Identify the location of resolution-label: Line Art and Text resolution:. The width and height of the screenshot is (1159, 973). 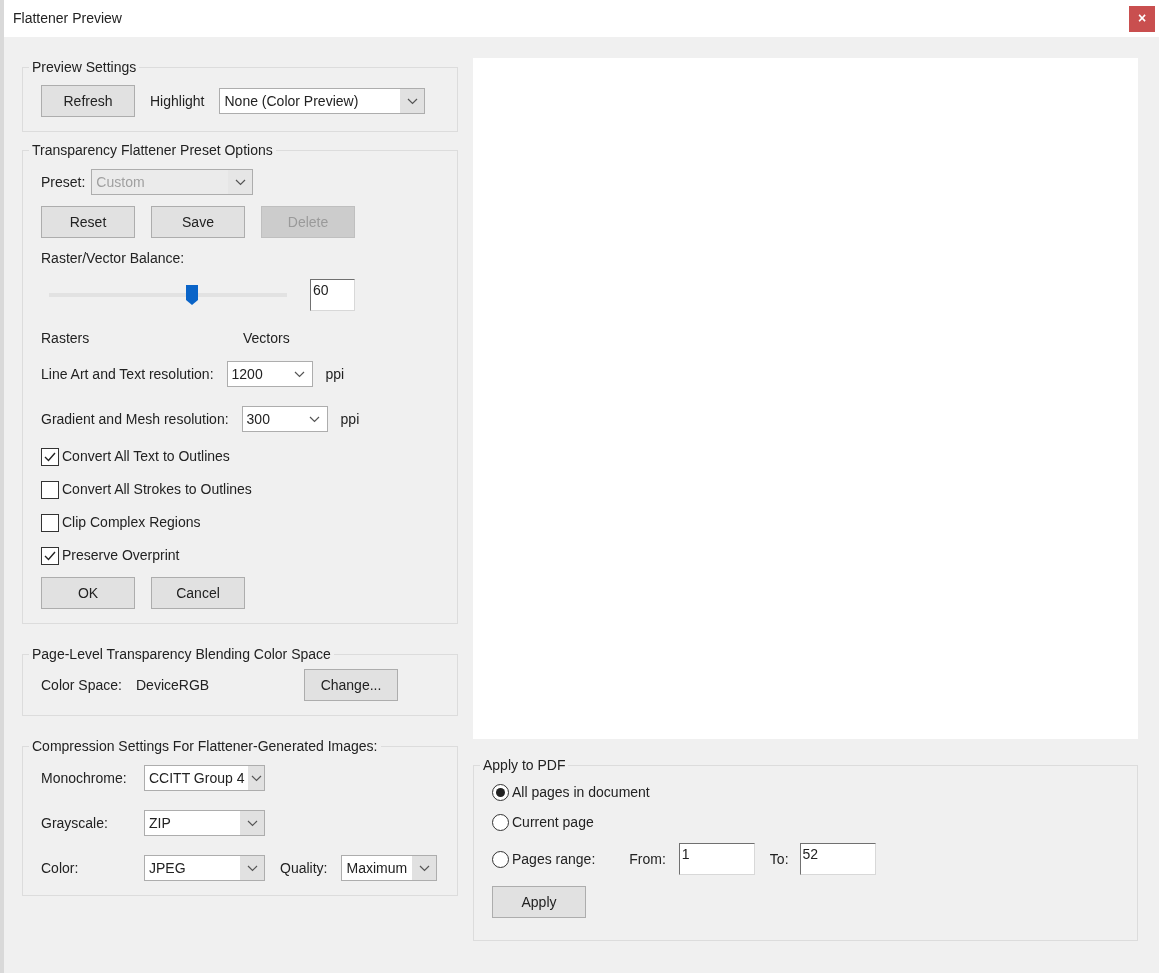
(127, 374).